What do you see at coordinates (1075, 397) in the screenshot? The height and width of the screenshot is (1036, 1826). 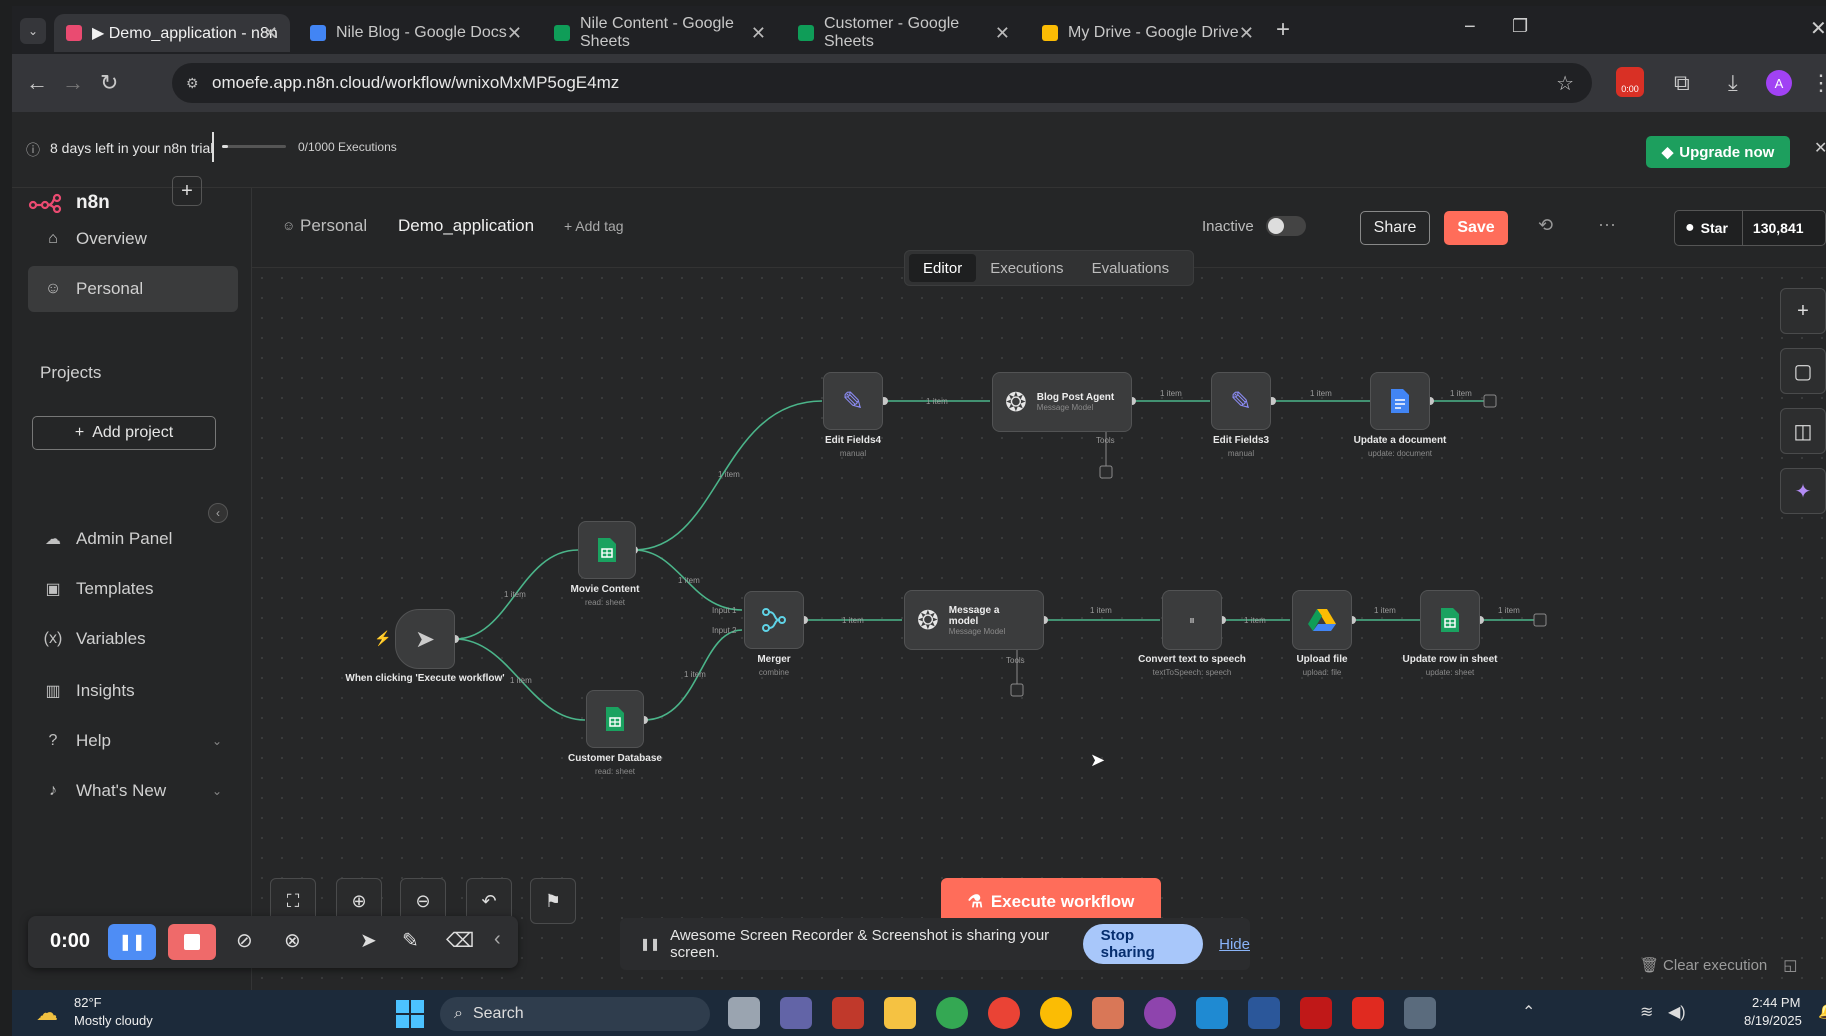 I see `node-label: Blog Post Agent` at bounding box center [1075, 397].